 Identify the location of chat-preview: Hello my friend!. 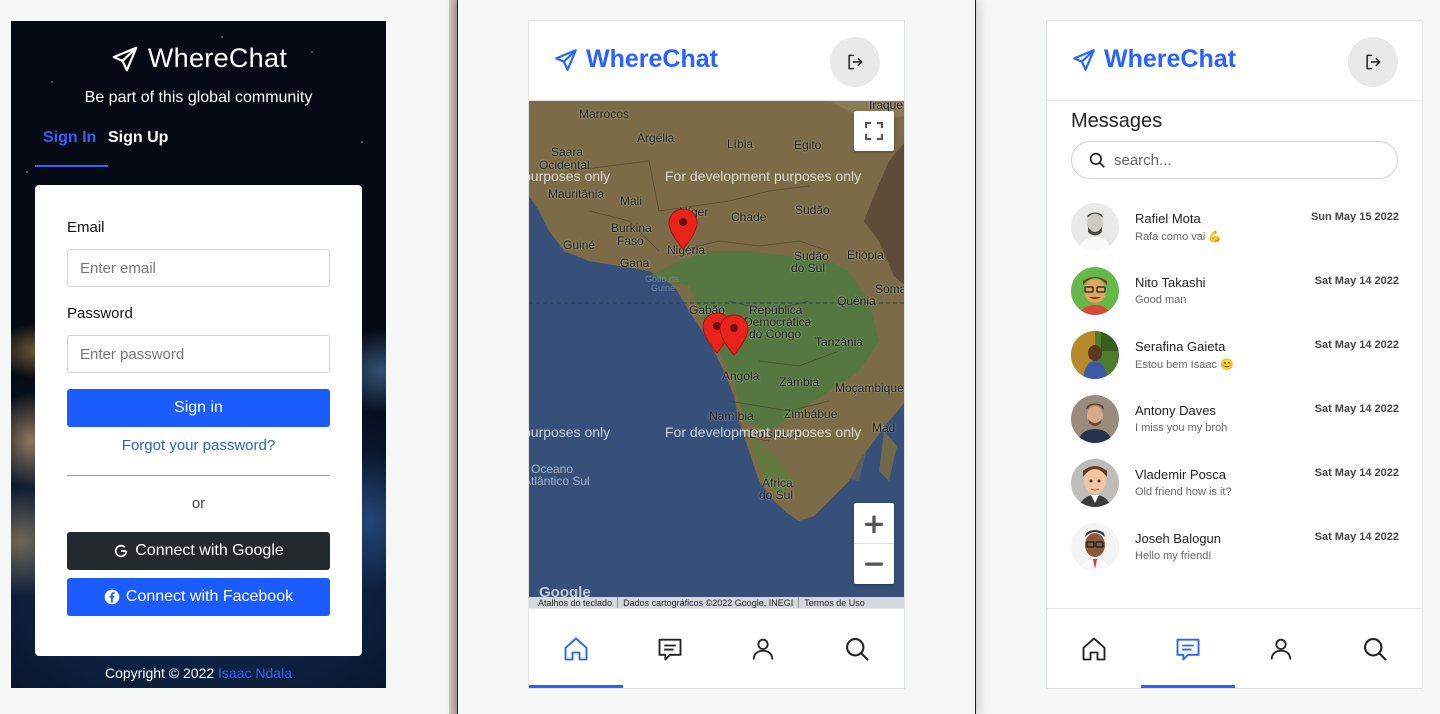
(1173, 556).